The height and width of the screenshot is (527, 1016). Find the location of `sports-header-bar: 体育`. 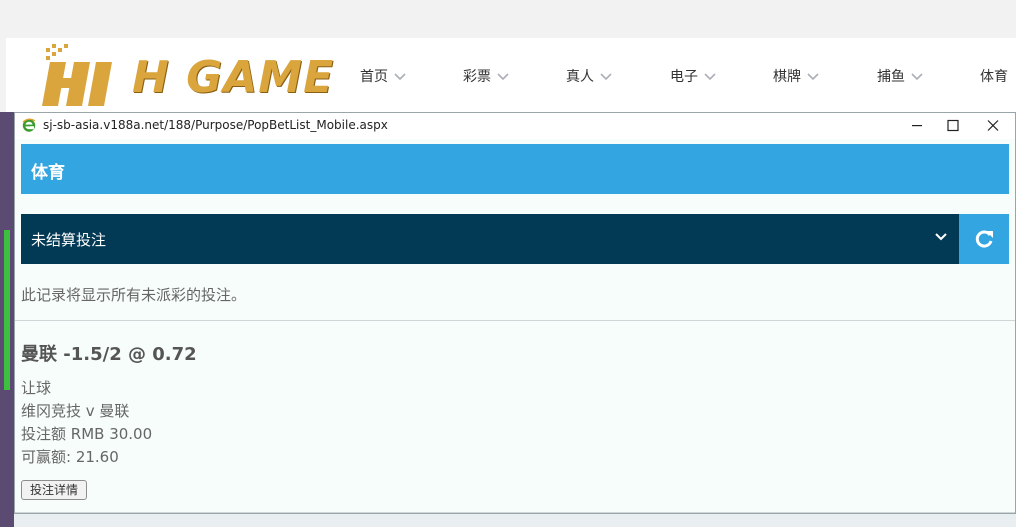

sports-header-bar: 体育 is located at coordinates (515, 169).